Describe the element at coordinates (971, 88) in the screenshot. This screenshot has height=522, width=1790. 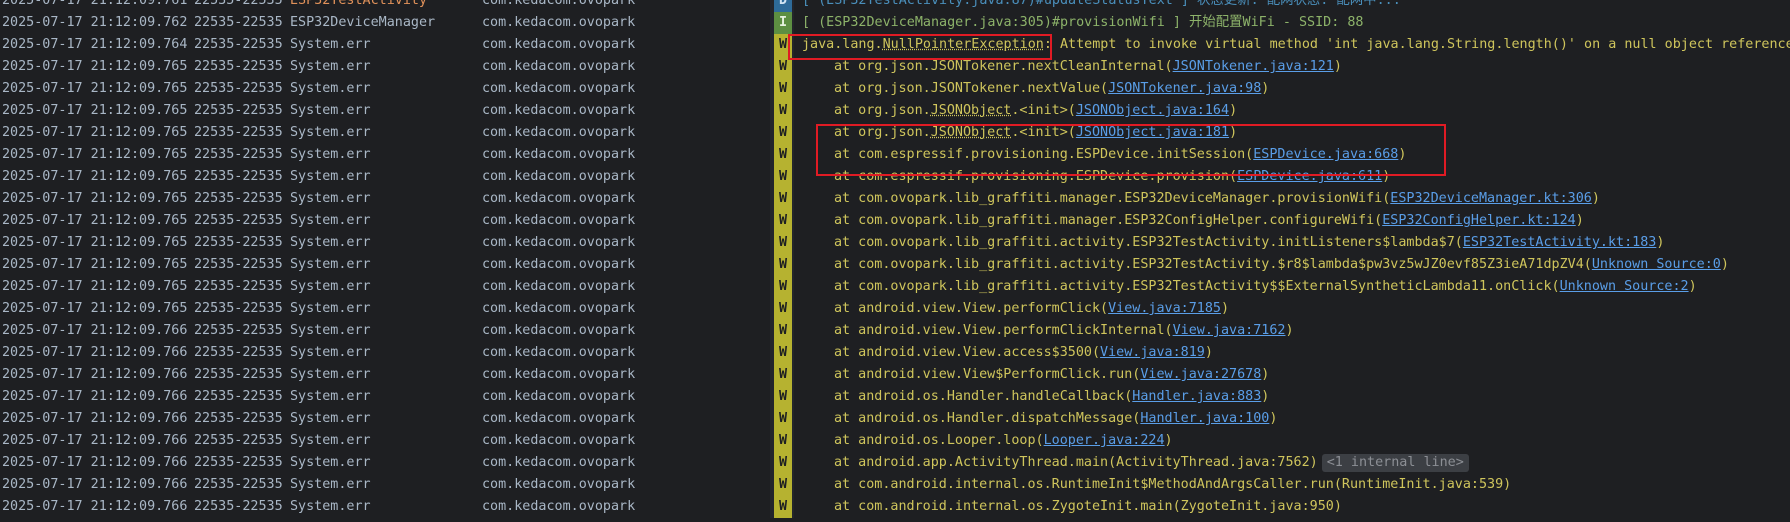
I see `message-text: at org.json.JSONTokener.nextValue(` at that location.